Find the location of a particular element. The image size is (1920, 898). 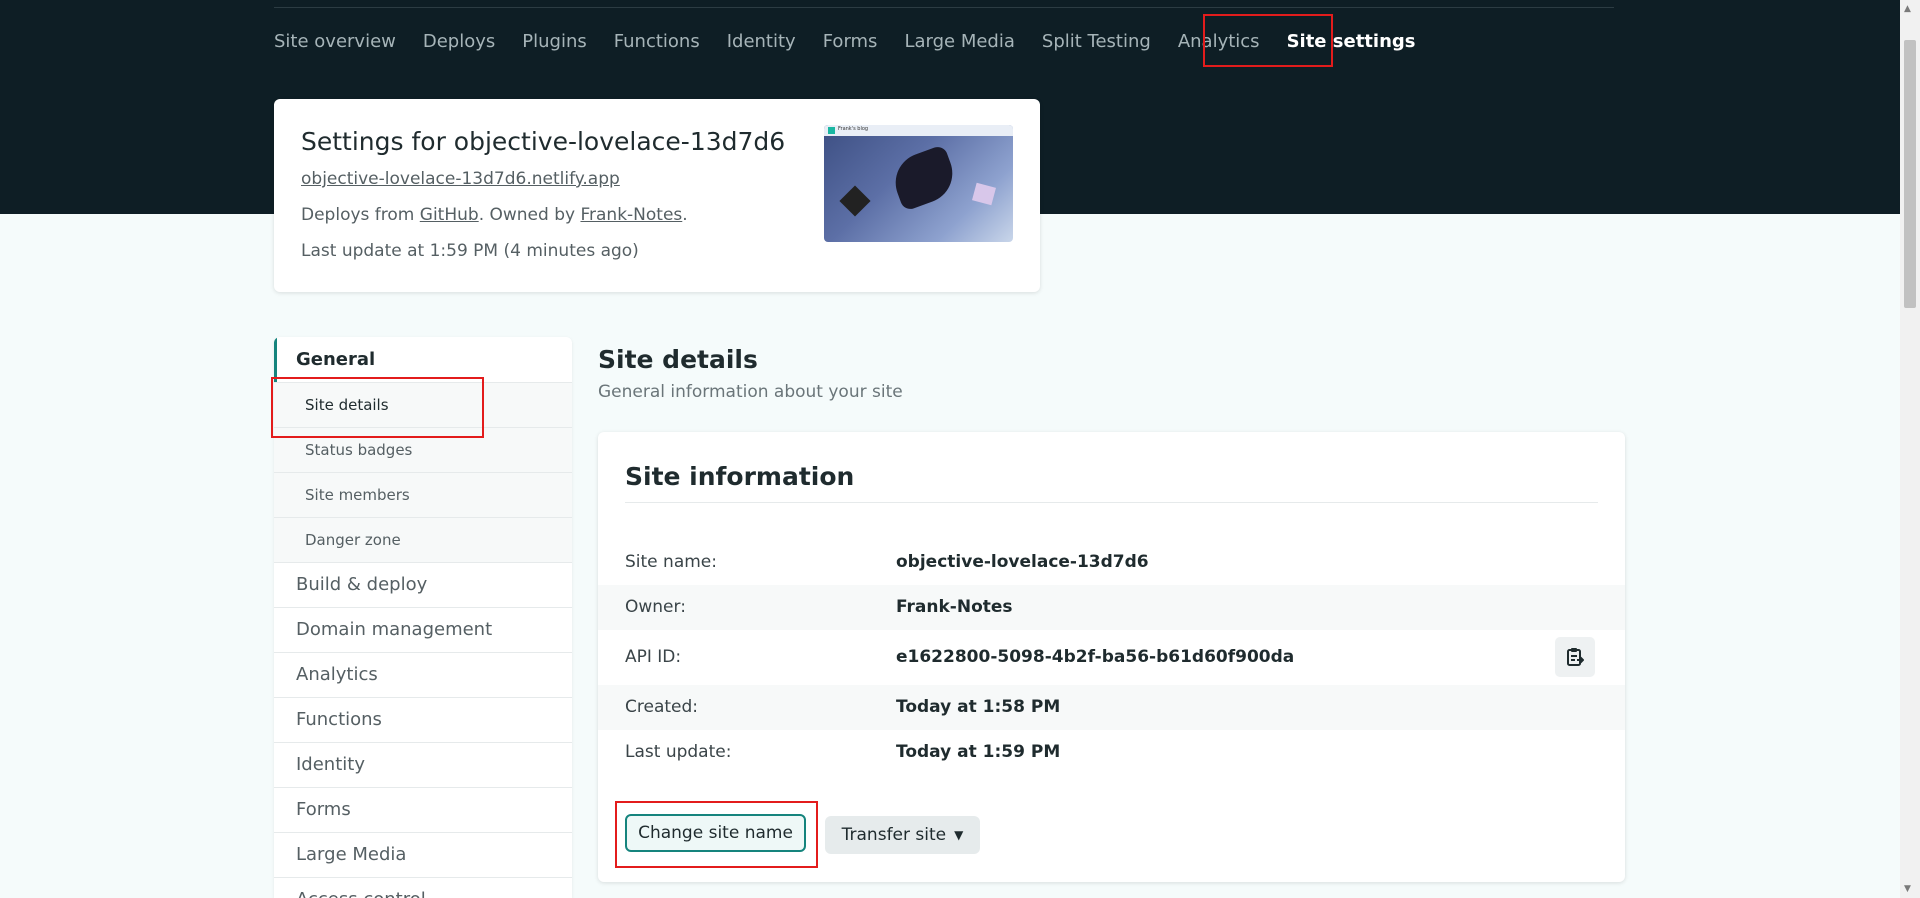

site-thumbnail: Frank's blog is located at coordinates (918, 183).